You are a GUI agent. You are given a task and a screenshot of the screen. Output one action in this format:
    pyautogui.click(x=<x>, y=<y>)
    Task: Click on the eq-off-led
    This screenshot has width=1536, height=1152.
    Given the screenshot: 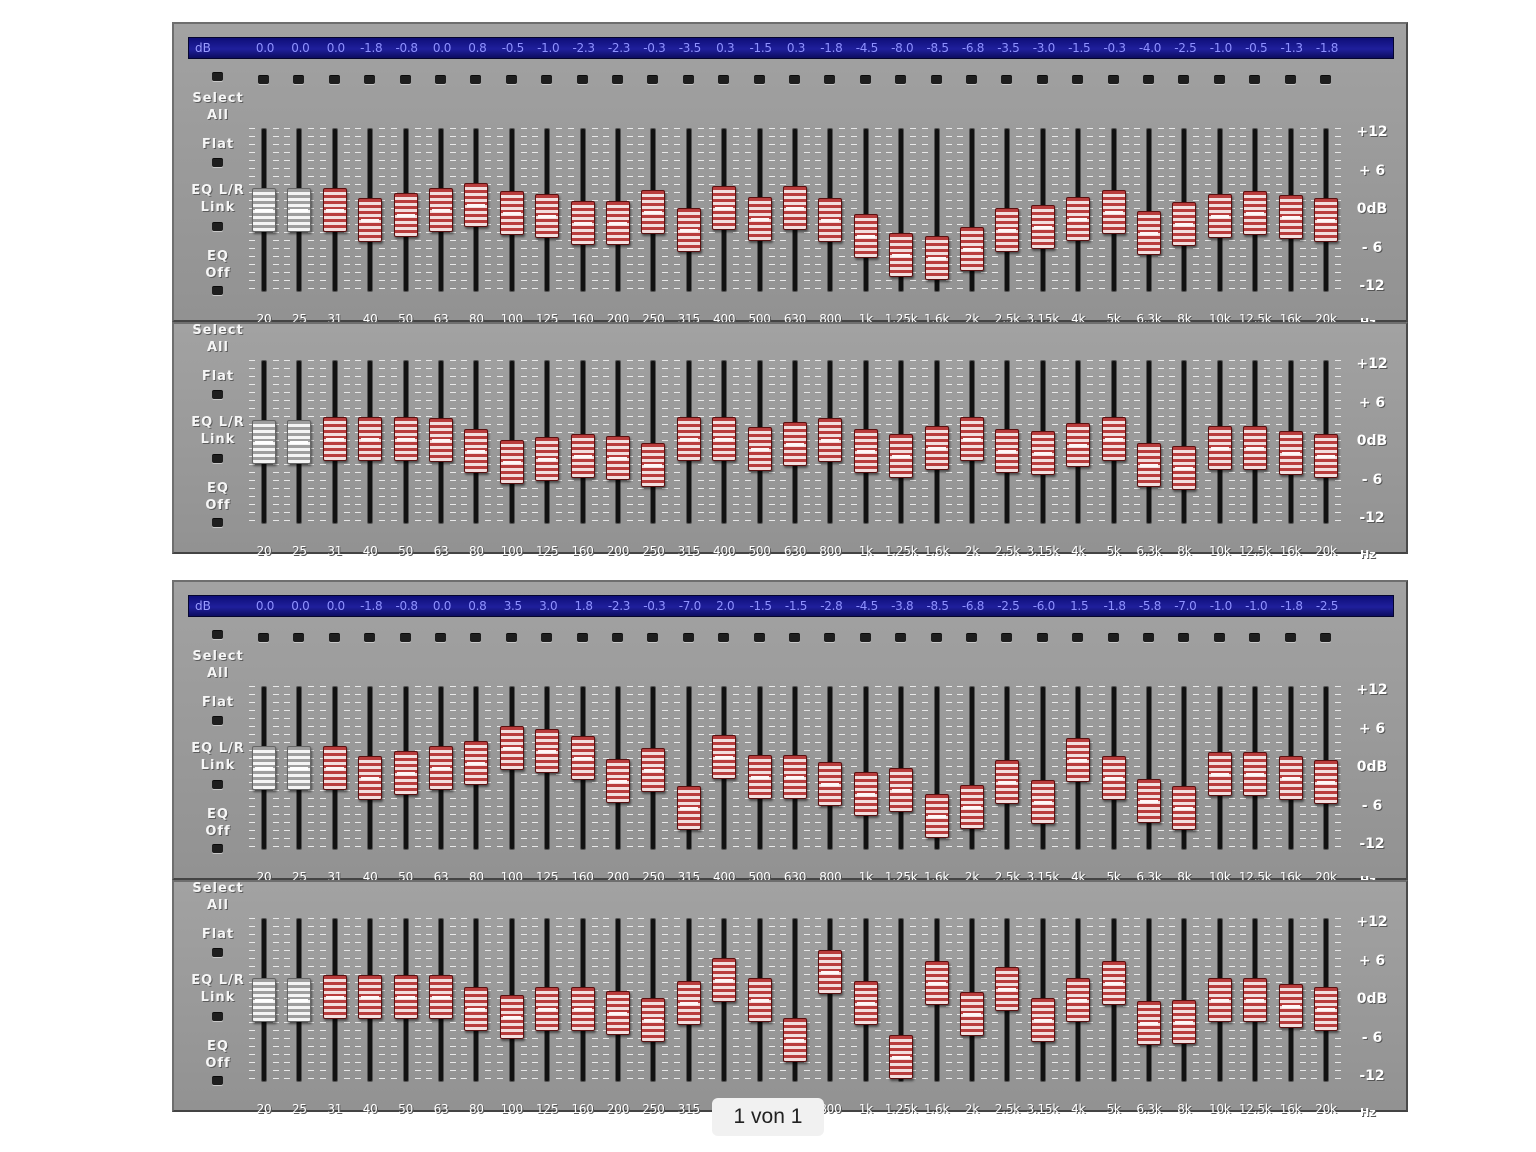 What is the action you would take?
    pyautogui.click(x=217, y=1080)
    